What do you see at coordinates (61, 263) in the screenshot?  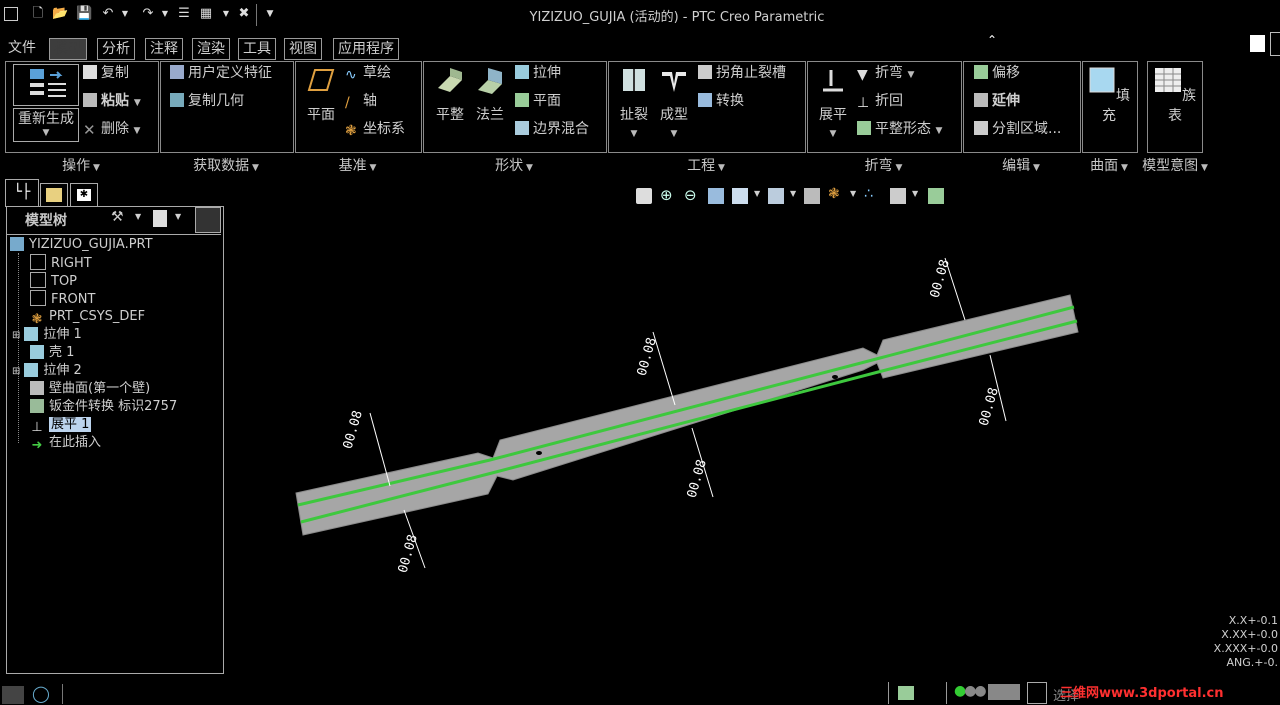 I see `tree-item-right: RIGHT` at bounding box center [61, 263].